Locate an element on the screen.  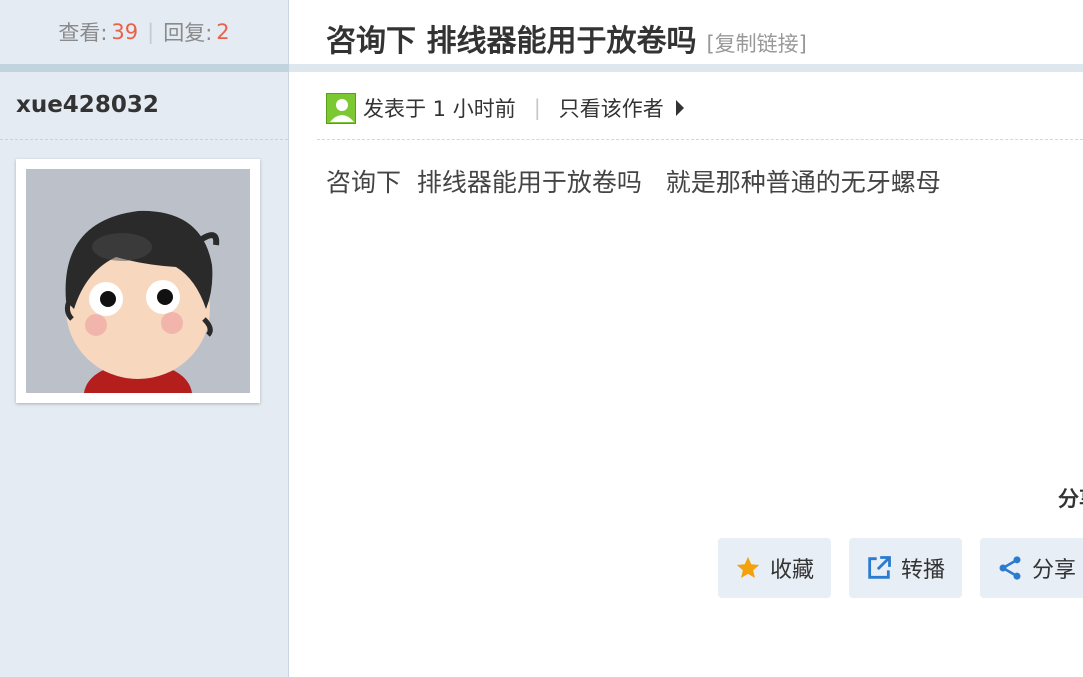
post-meta: 发表于 1 小时前 | 只看该作者 is located at coordinates (505, 108).